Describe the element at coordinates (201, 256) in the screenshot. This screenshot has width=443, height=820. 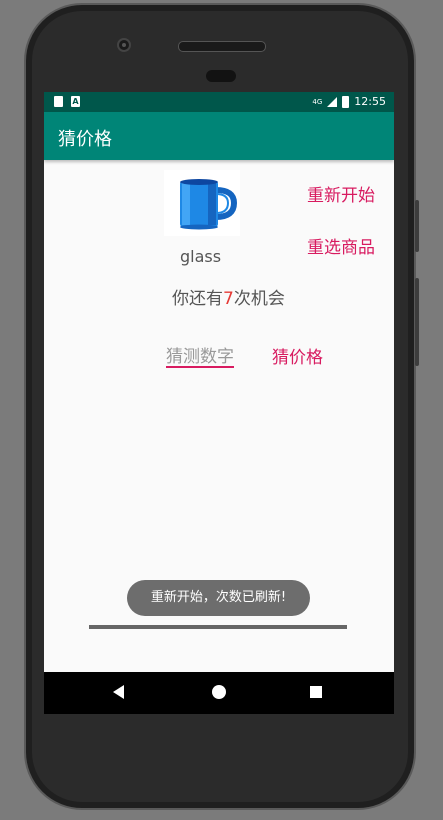
I see `product-name: glass` at that location.